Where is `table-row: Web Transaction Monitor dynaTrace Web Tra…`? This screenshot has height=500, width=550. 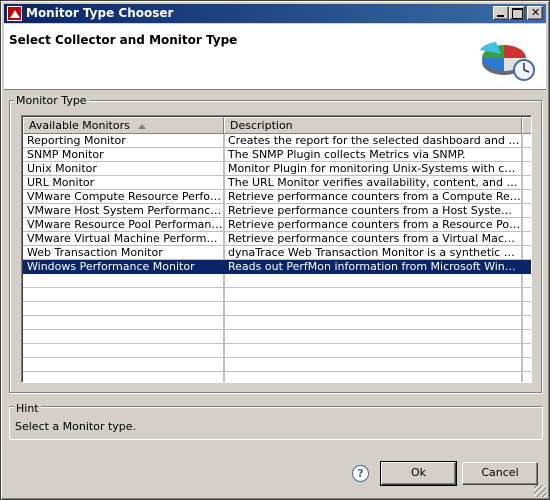 table-row: Web Transaction Monitor dynaTrace Web Tra… is located at coordinates (277, 253).